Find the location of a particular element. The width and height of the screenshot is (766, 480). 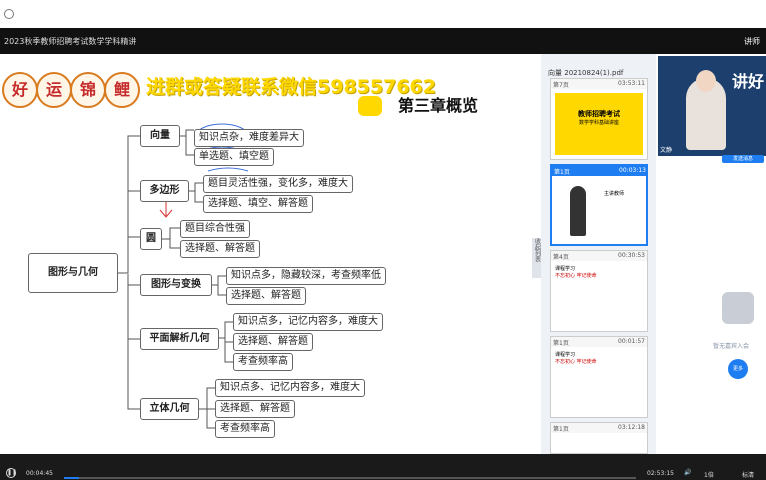

page-thumbnail: 第1页 03:12:18 is located at coordinates (599, 438).